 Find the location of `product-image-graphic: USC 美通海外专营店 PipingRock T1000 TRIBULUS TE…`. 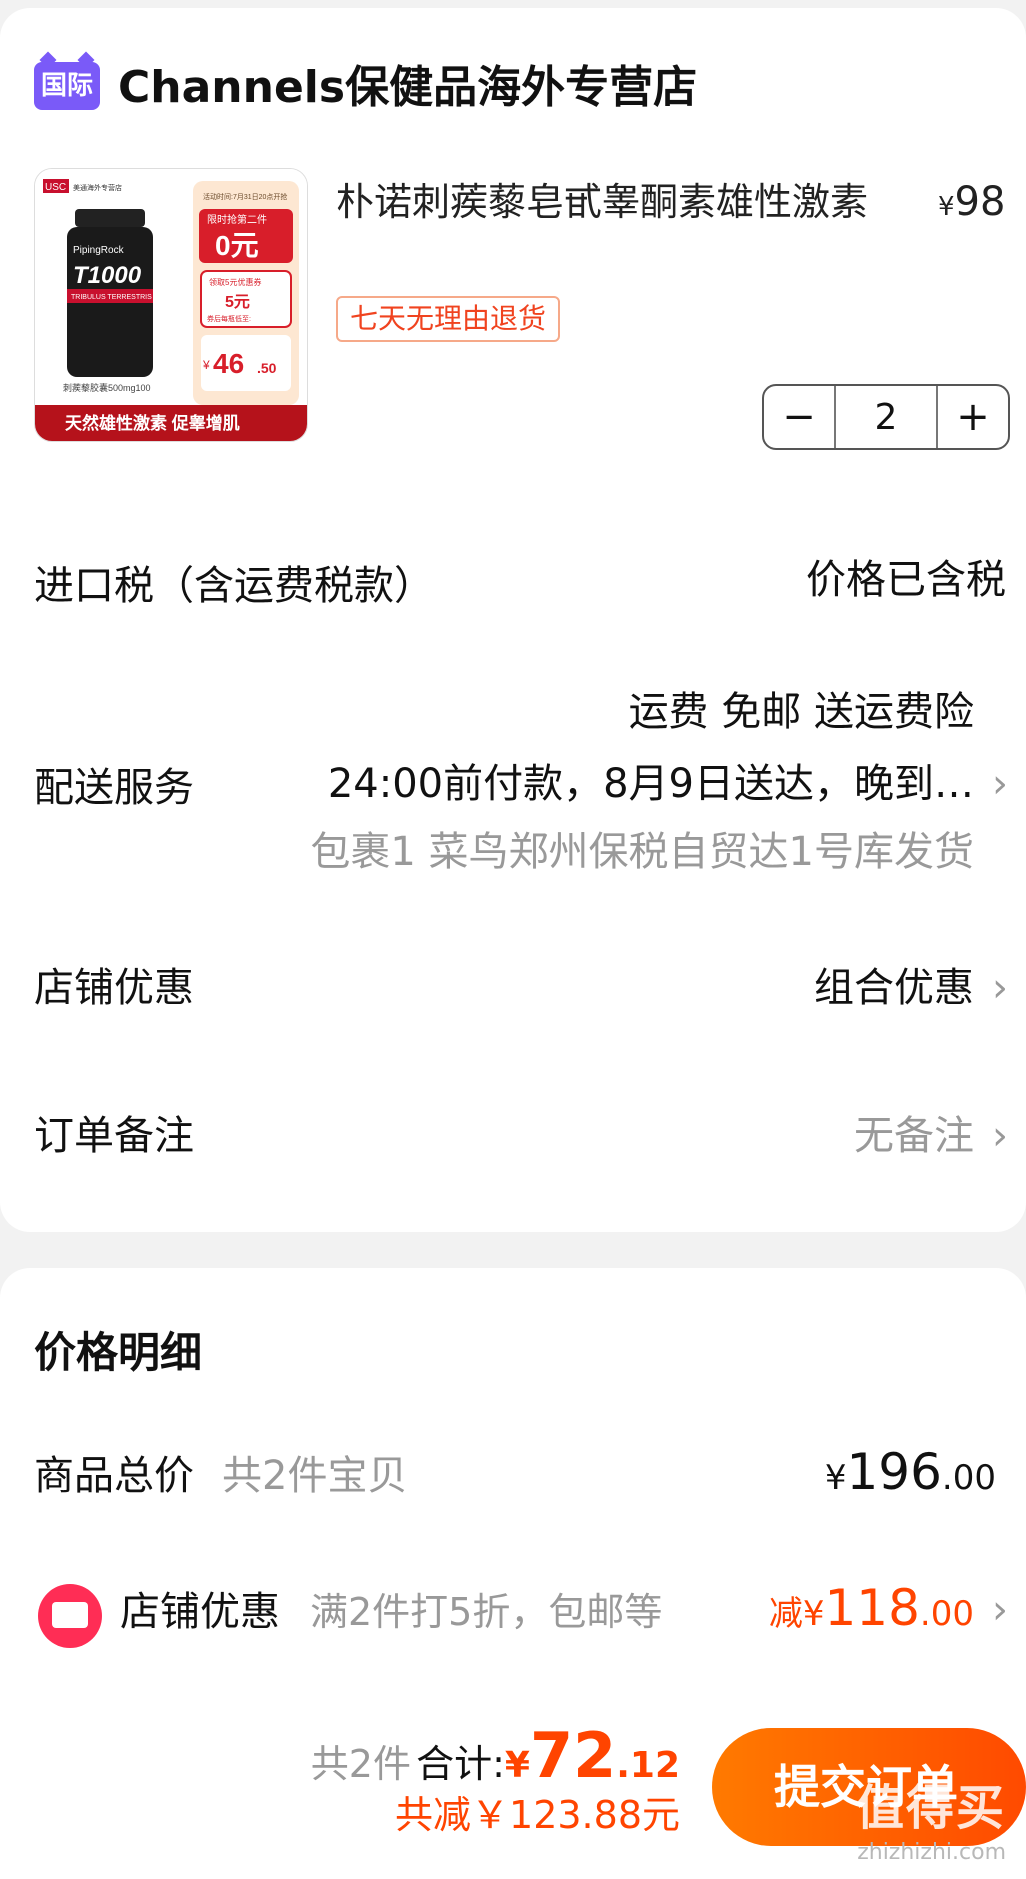

product-image-graphic: USC 美通海外专营店 PipingRock T1000 TRIBULUS TE… is located at coordinates (171, 305).